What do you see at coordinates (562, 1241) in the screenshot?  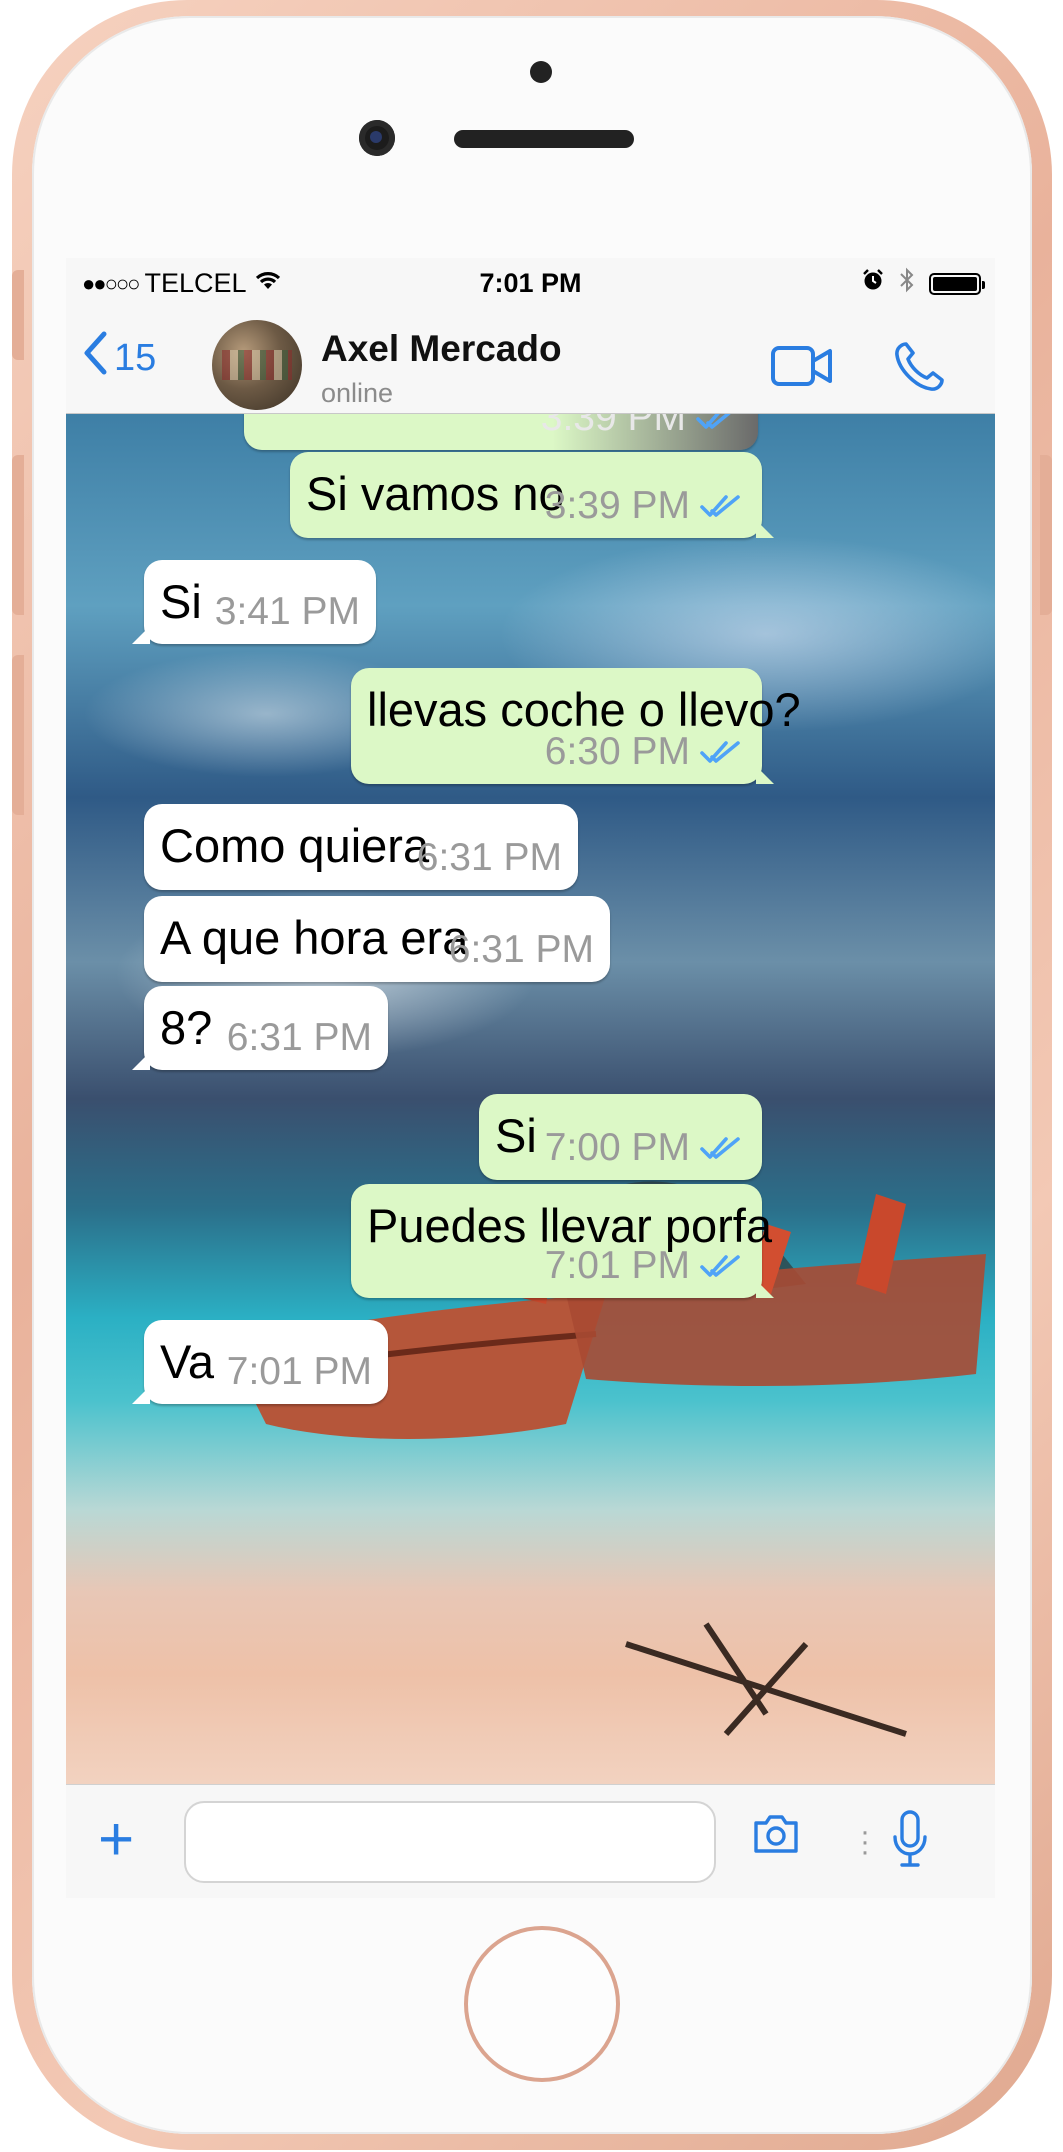 I see `message-bubble-outgoing: Puedes llevar porfa 7:01 PM` at bounding box center [562, 1241].